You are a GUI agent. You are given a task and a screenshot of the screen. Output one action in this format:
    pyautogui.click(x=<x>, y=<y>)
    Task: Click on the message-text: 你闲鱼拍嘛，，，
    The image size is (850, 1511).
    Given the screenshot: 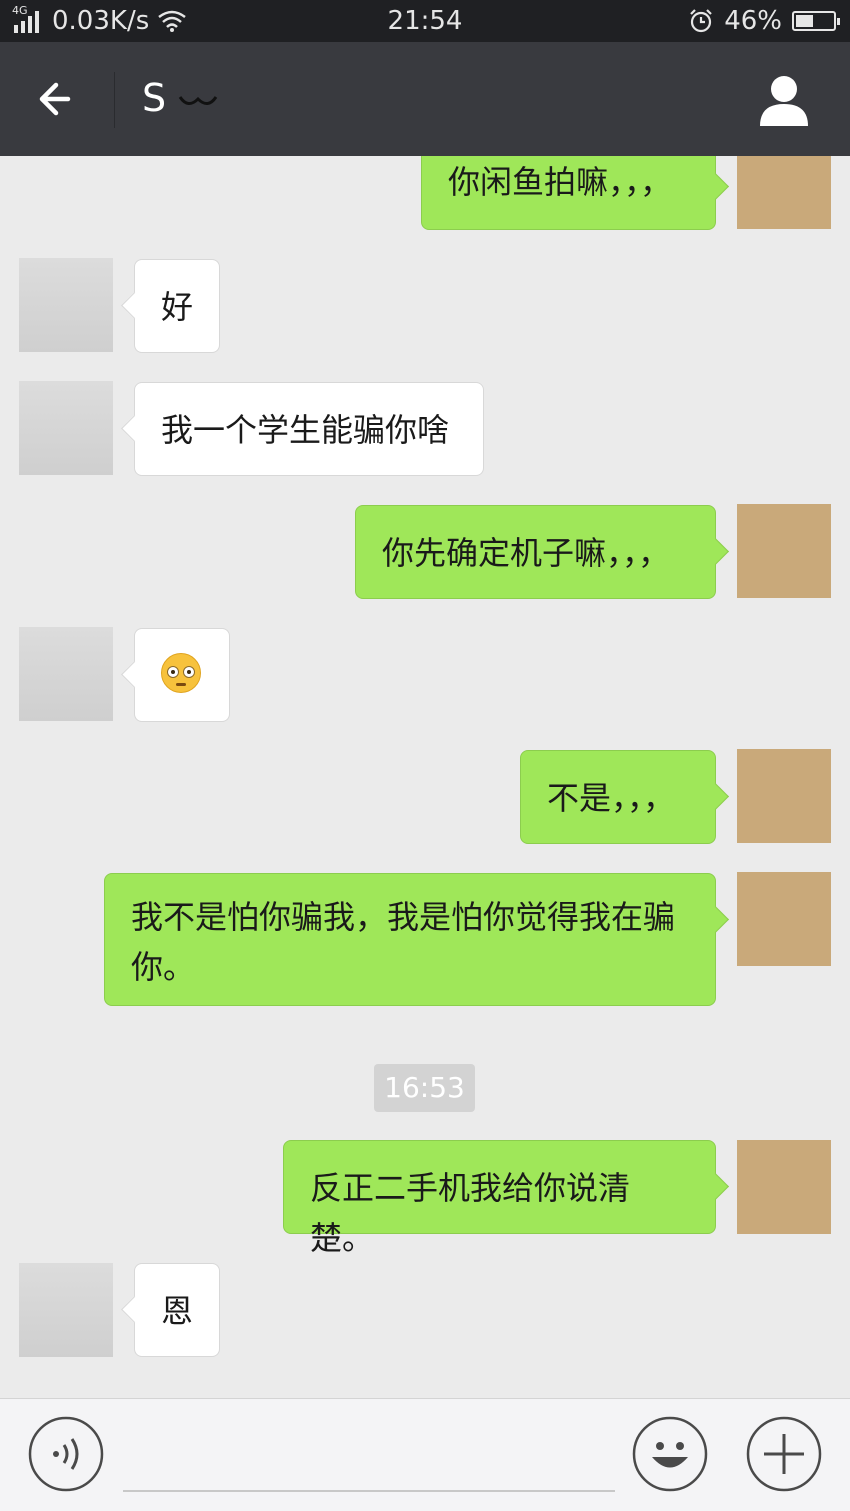 What is the action you would take?
    pyautogui.click(x=560, y=182)
    